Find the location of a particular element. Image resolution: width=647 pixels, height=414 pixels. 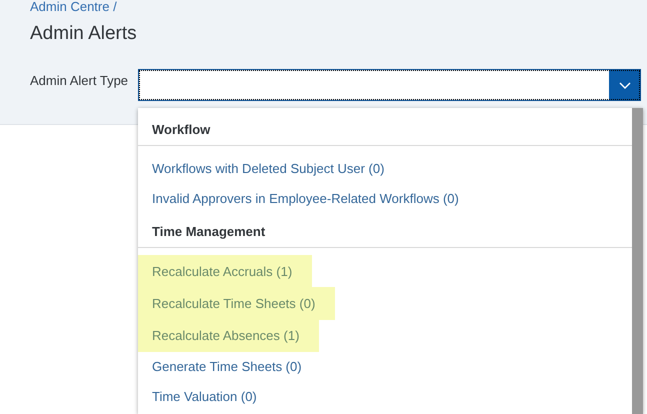

field-label: Admin Alert Type is located at coordinates (80, 80).